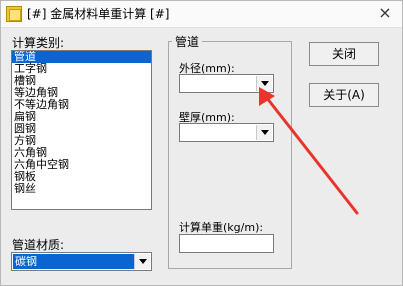  What do you see at coordinates (98, 14) in the screenshot?
I see `window-title: [#] 金属材料单重计算 [#]` at bounding box center [98, 14].